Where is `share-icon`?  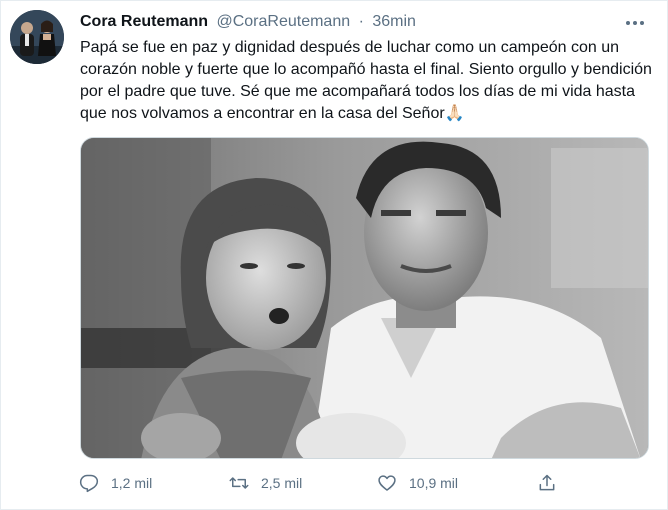
share-icon is located at coordinates (547, 482).